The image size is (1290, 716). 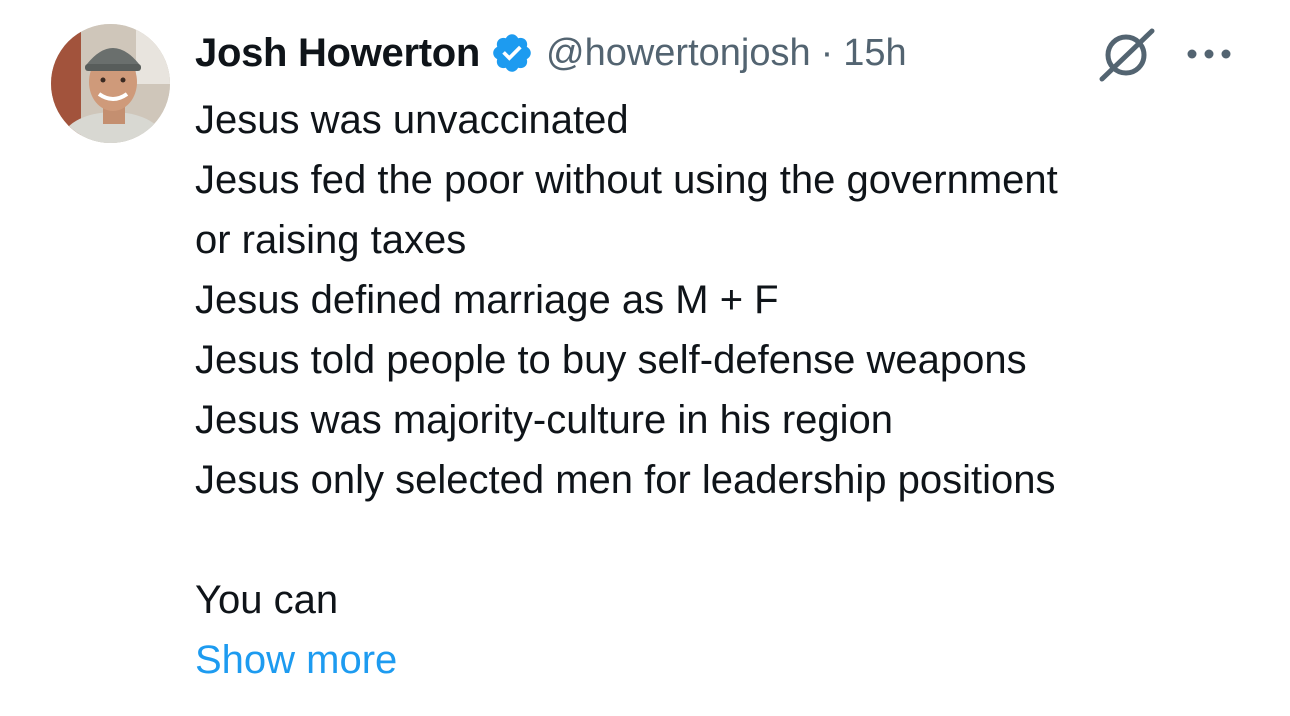 I want to click on avatar, so click(x=110, y=83).